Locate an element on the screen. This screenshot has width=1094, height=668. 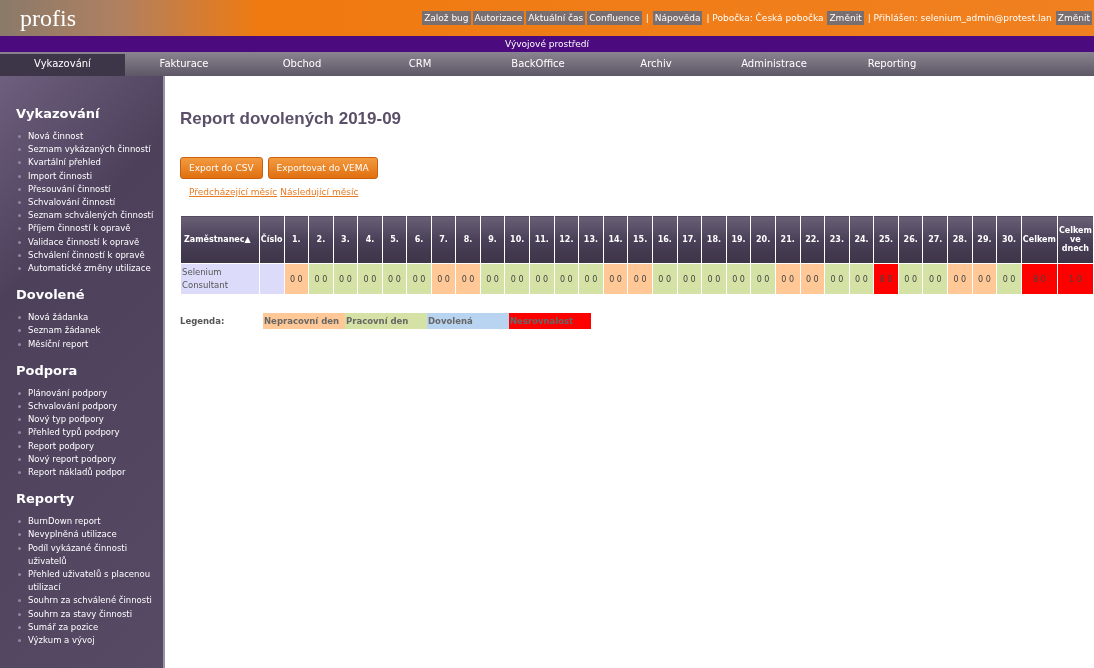
column-header: 3. is located at coordinates (345, 239).